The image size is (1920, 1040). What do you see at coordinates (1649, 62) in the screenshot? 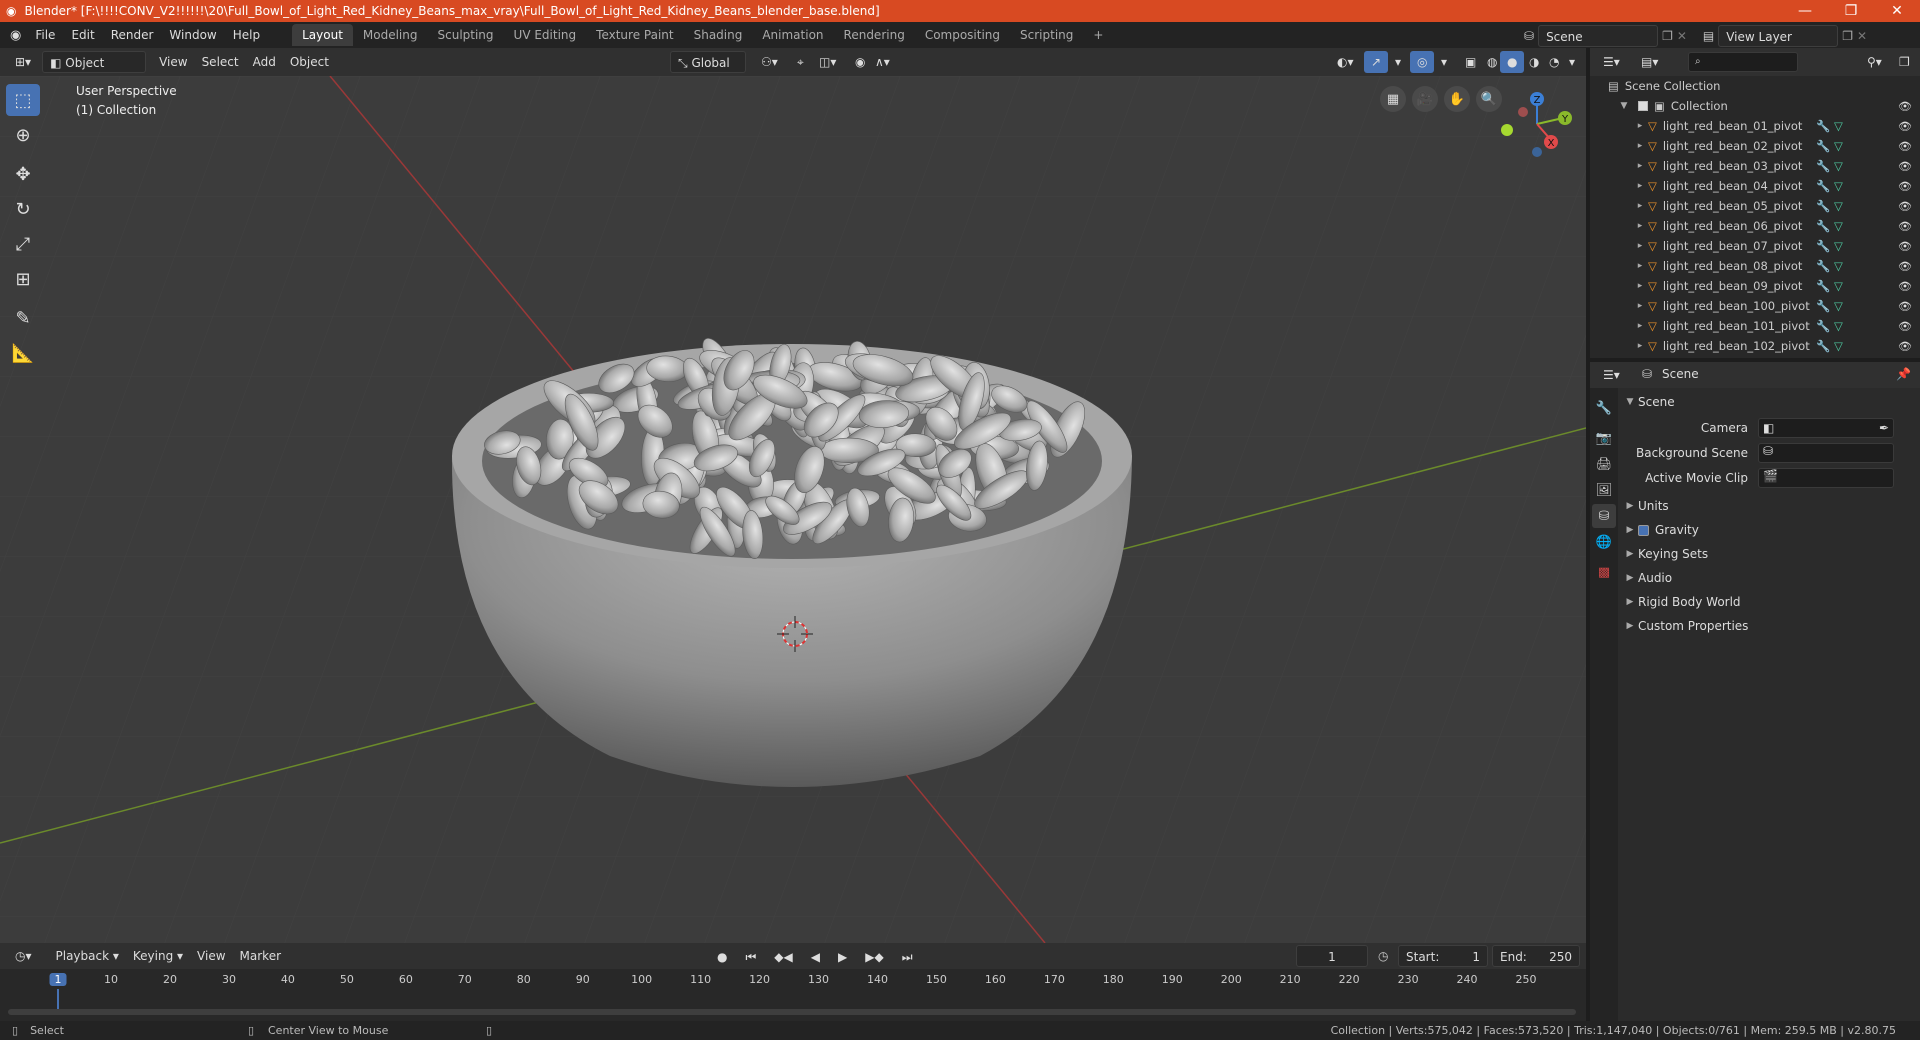
I see `display-mode-icon: ▤▾` at bounding box center [1649, 62].